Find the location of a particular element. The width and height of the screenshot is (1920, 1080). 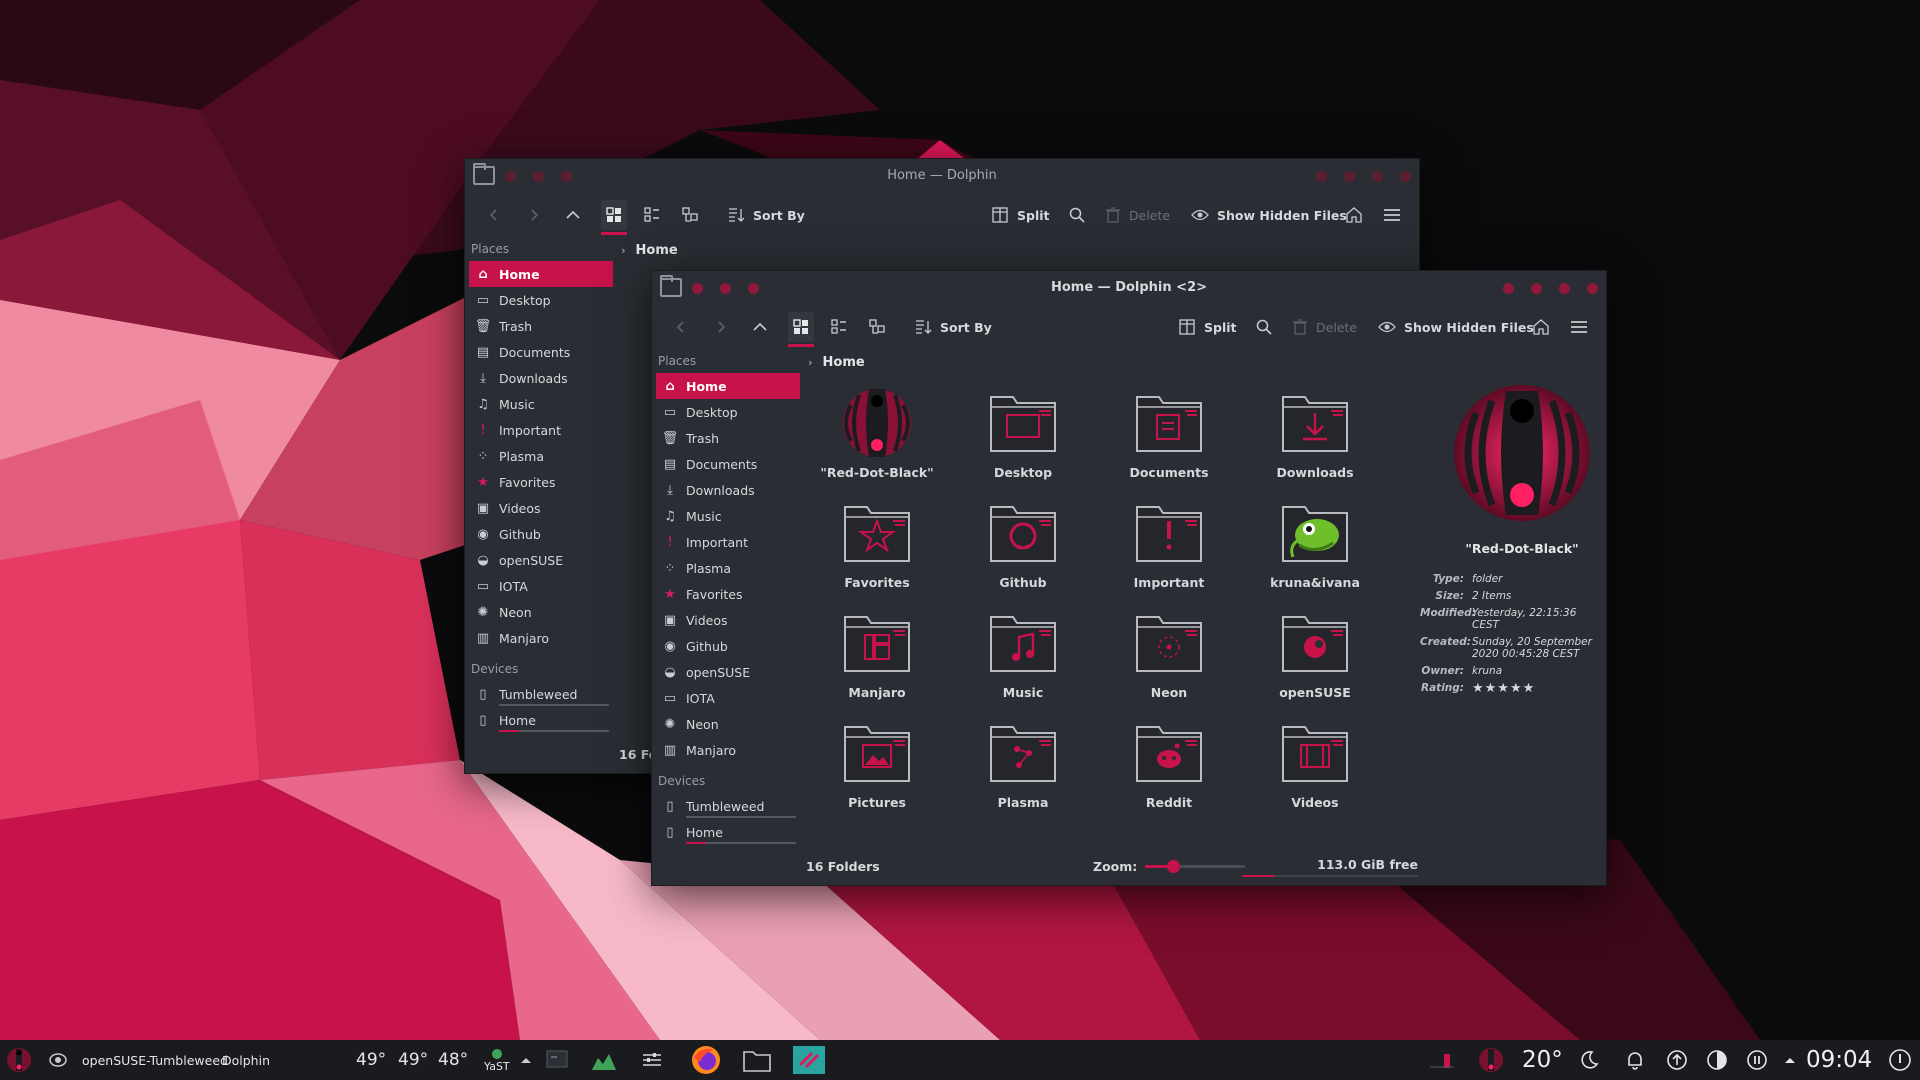

activity-name: openSUSE-Tumbleweed is located at coordinates (155, 1060).